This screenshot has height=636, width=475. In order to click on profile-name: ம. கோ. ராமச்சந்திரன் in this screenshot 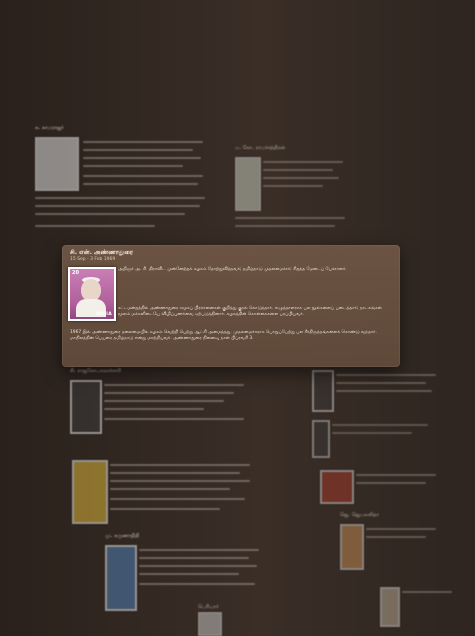, I will do `click(260, 148)`.